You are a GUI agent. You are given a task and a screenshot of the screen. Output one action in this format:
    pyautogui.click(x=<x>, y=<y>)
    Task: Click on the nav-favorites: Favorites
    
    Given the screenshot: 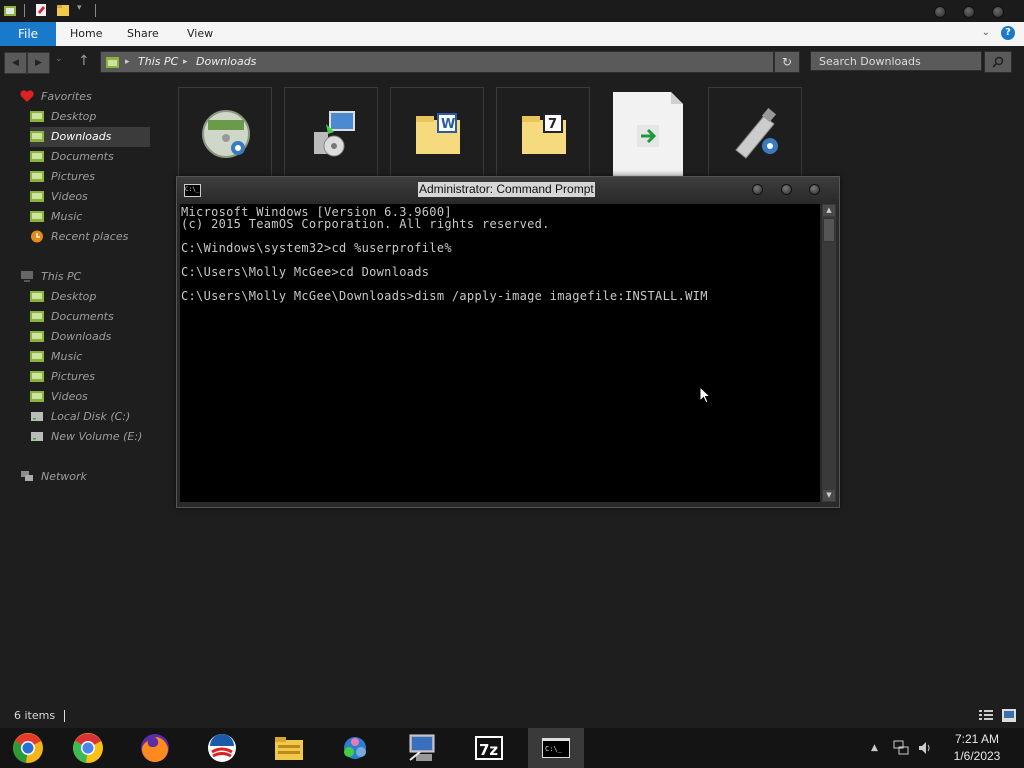 What is the action you would take?
    pyautogui.click(x=94, y=97)
    